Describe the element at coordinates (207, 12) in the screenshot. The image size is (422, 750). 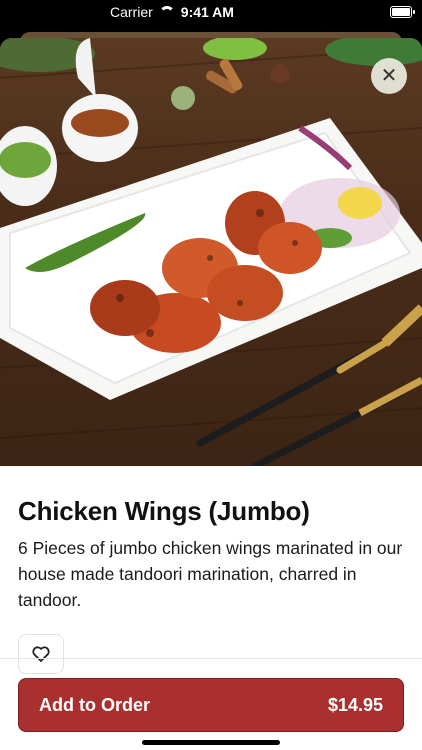
I see `clock: 9:41 AM` at that location.